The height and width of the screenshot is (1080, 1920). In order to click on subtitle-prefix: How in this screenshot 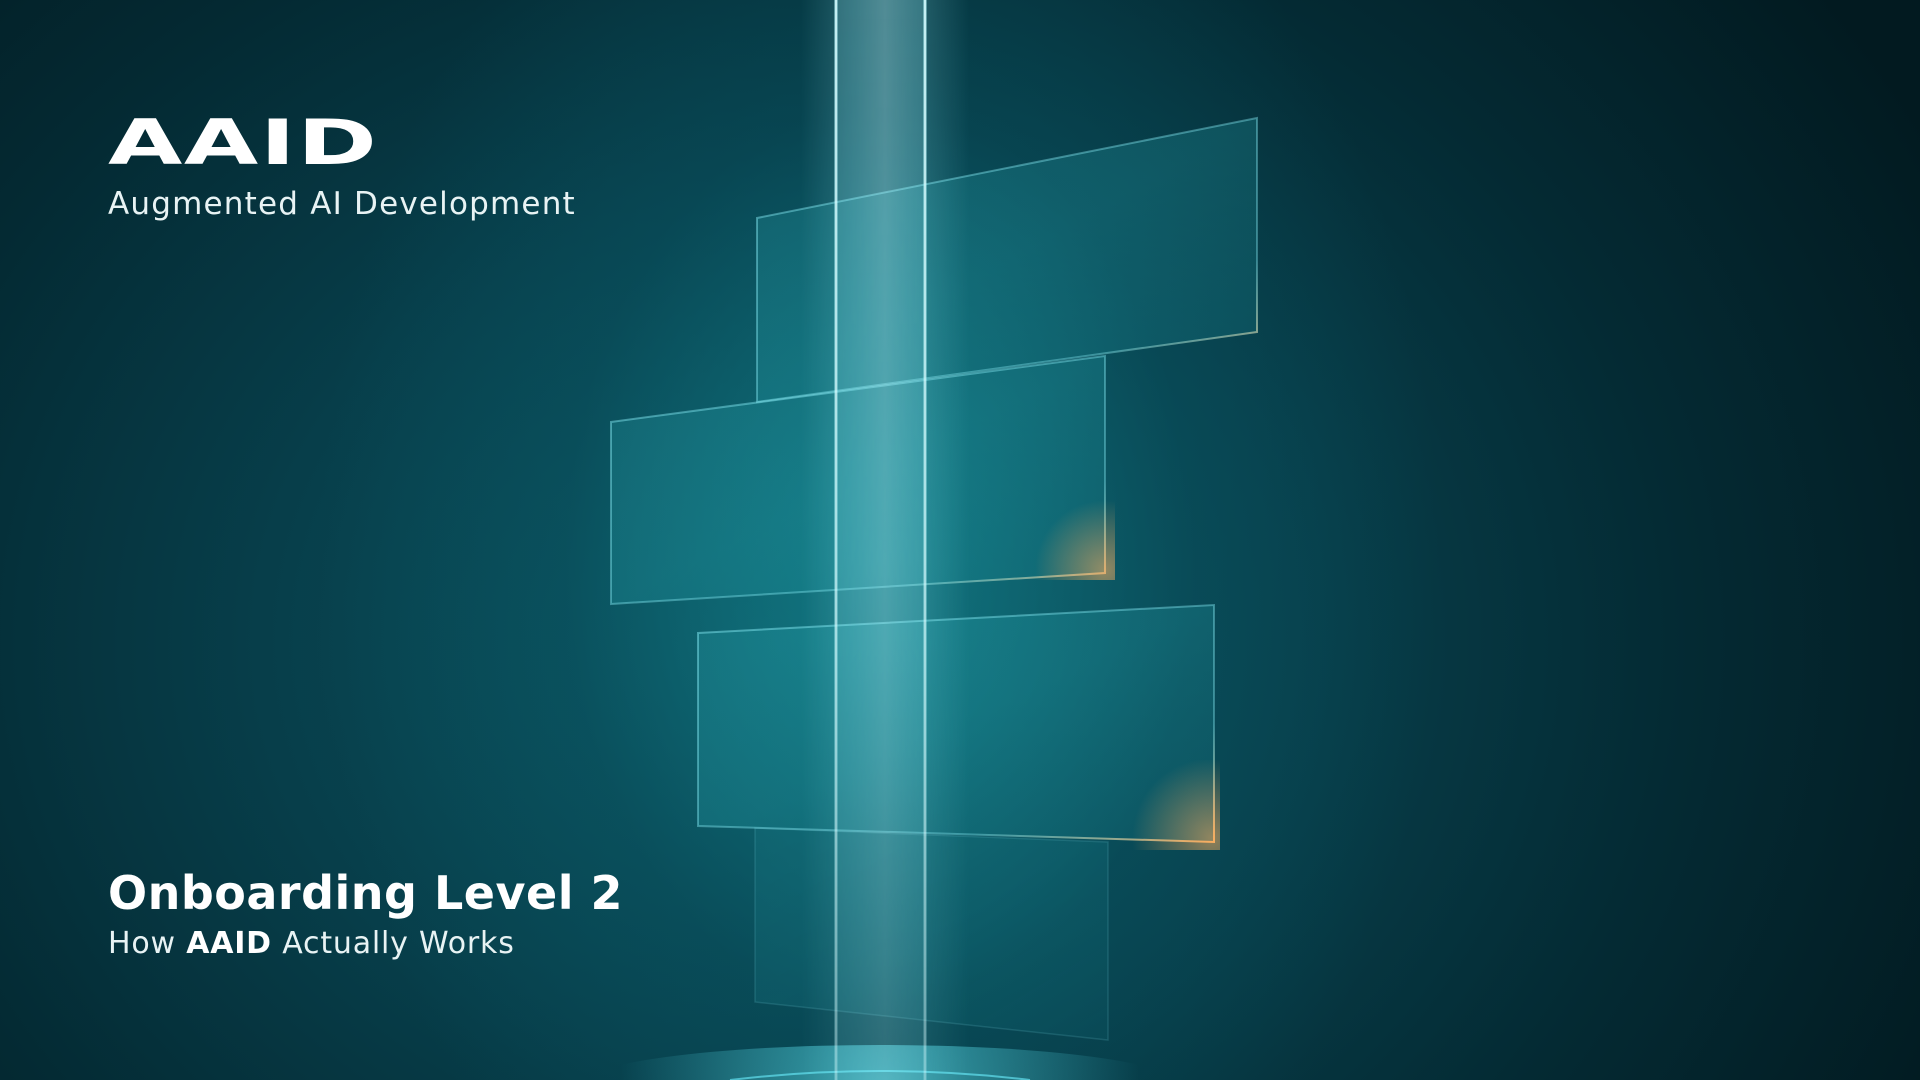, I will do `click(147, 943)`.